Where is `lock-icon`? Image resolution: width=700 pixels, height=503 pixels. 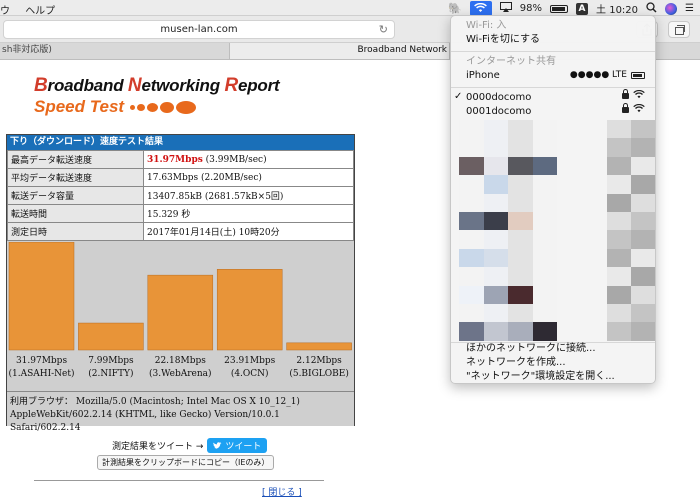
lock-icon is located at coordinates (625, 94).